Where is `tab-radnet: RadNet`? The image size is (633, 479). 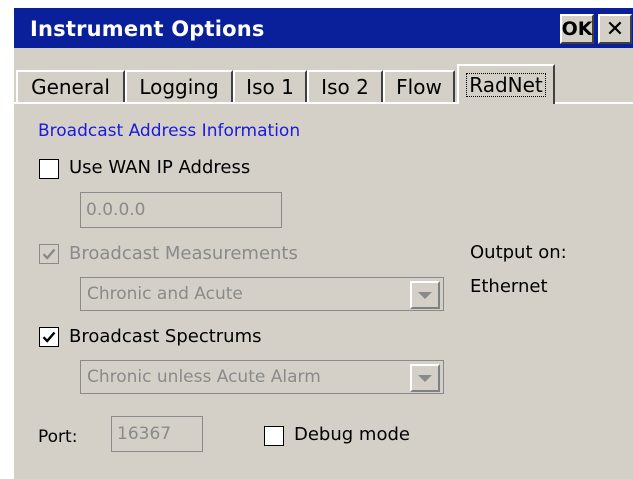
tab-radnet: RadNet is located at coordinates (506, 84).